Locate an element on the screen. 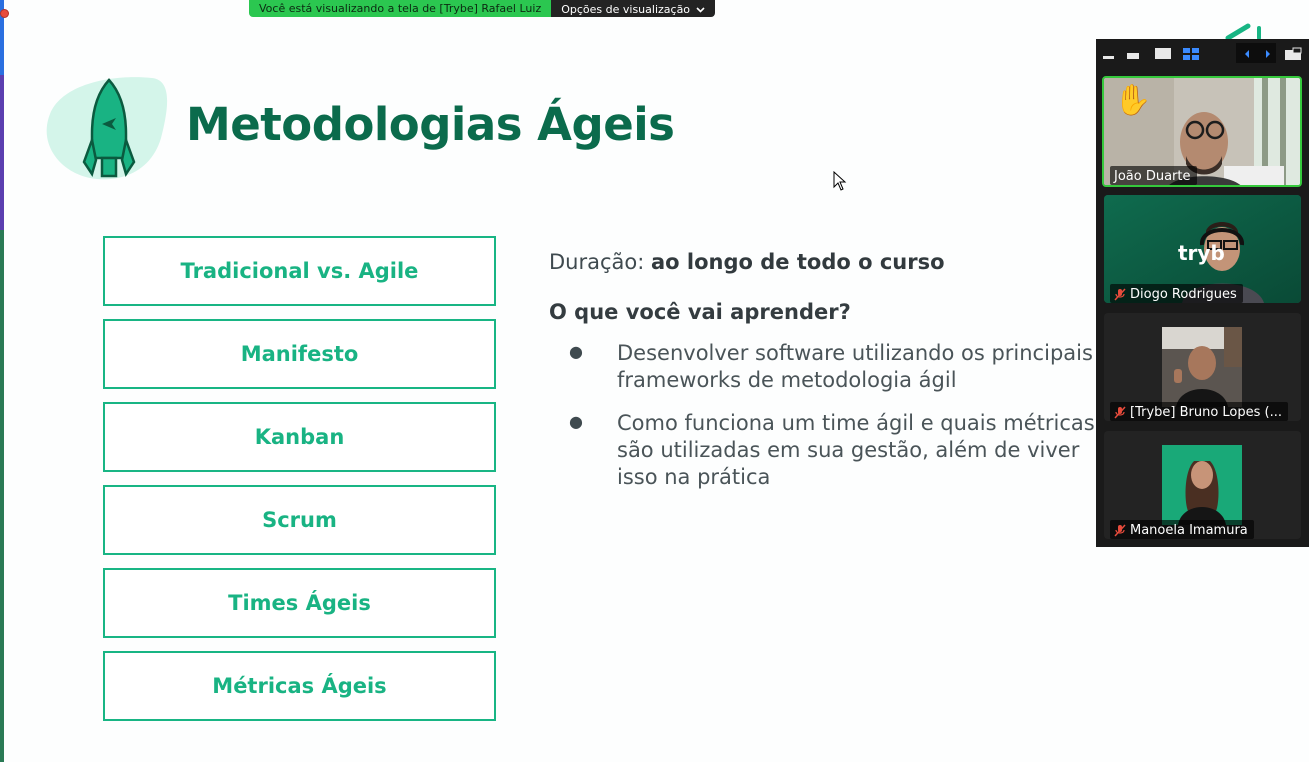 This screenshot has height=762, width=1309. participant-name-tag: Diogo Rodrigues is located at coordinates (1176, 293).